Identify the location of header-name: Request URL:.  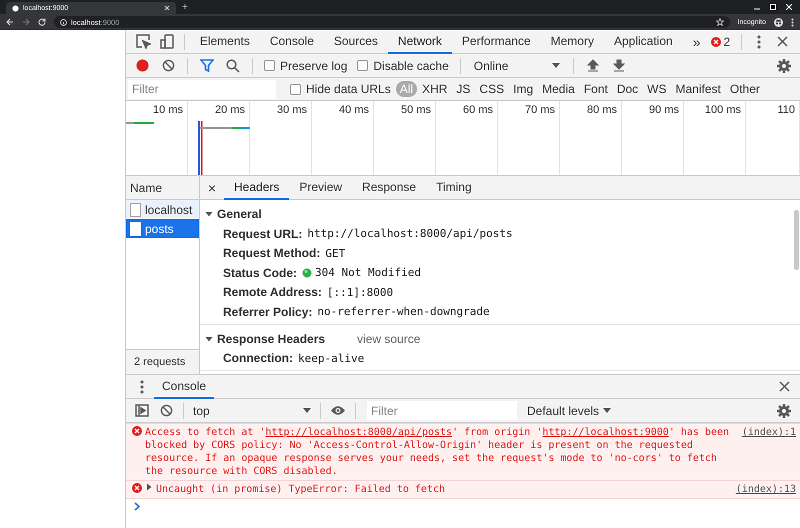
(262, 233).